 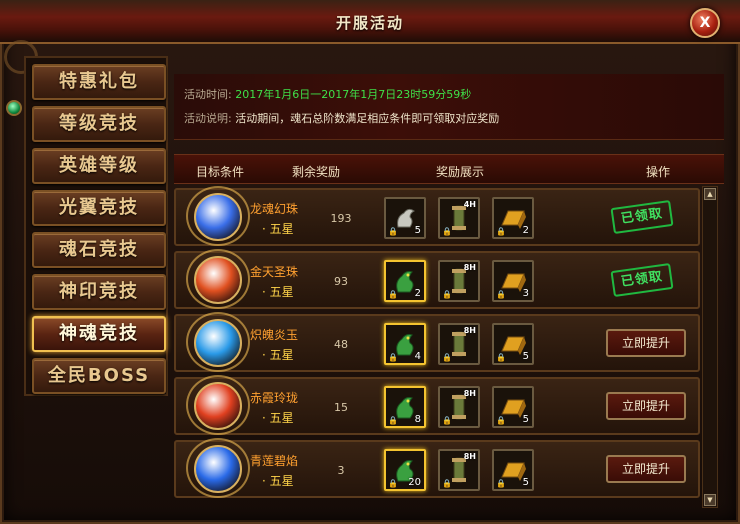 I want to click on header-action: 操作, so click(x=658, y=172).